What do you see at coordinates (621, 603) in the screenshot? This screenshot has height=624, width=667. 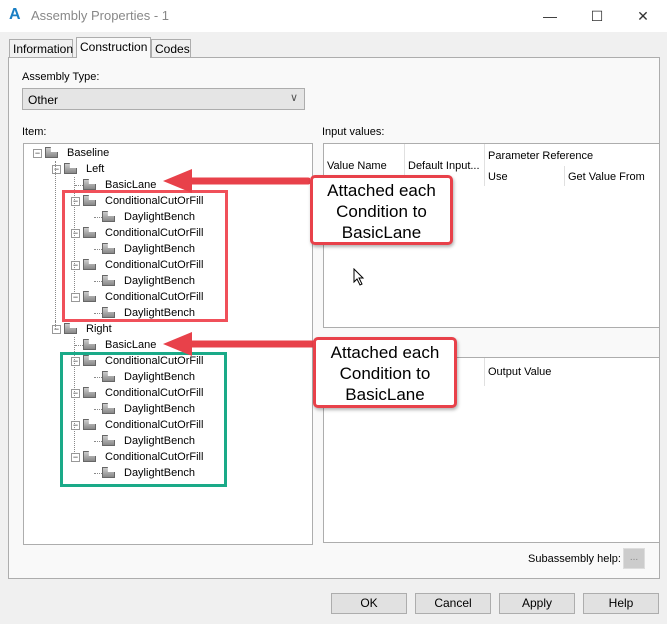 I see `help-button: Help` at bounding box center [621, 603].